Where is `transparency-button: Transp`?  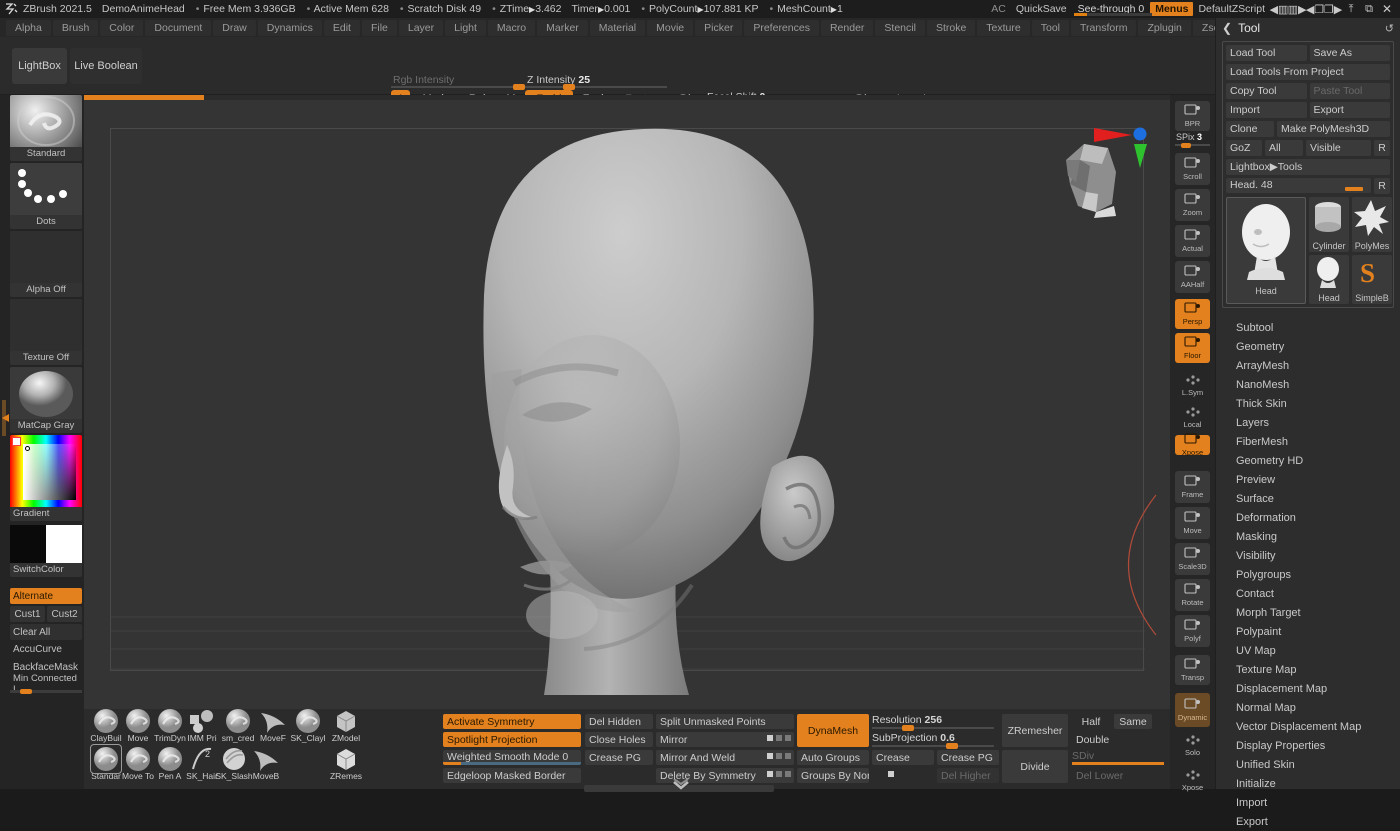 transparency-button: Transp is located at coordinates (1192, 670).